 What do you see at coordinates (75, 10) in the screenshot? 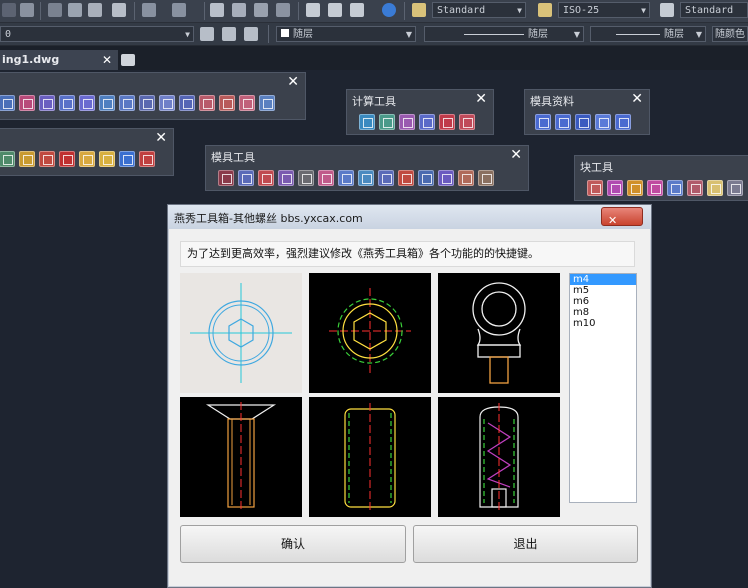
I see `copy-icon` at bounding box center [75, 10].